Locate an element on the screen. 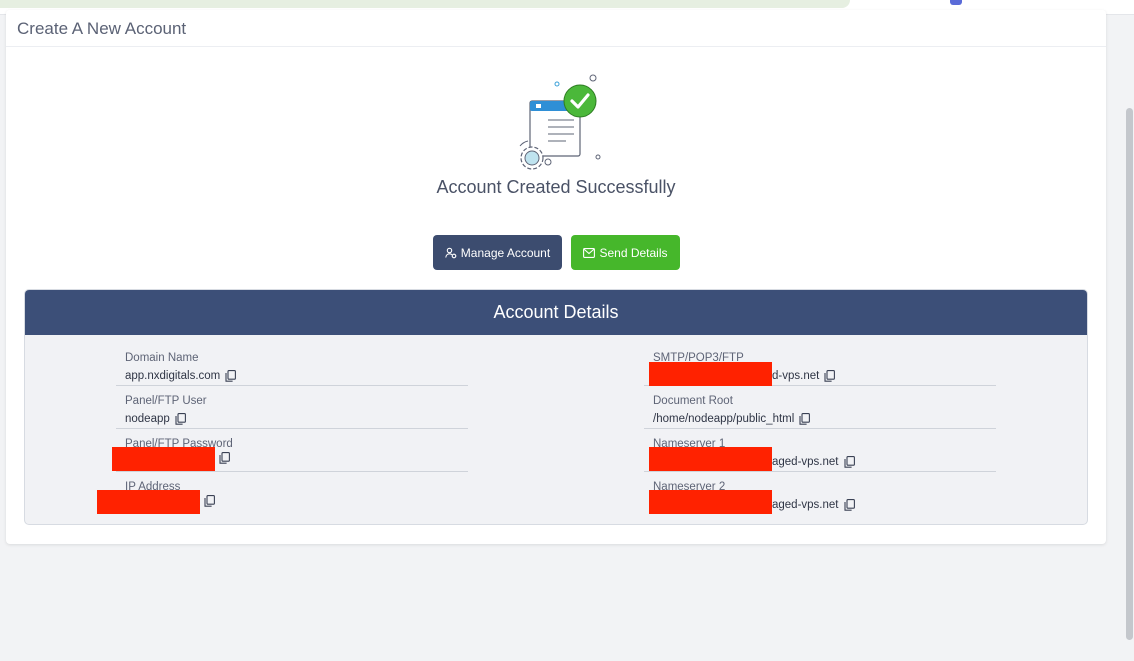 Image resolution: width=1134 pixels, height=661 pixels. redacted-password is located at coordinates (163, 459).